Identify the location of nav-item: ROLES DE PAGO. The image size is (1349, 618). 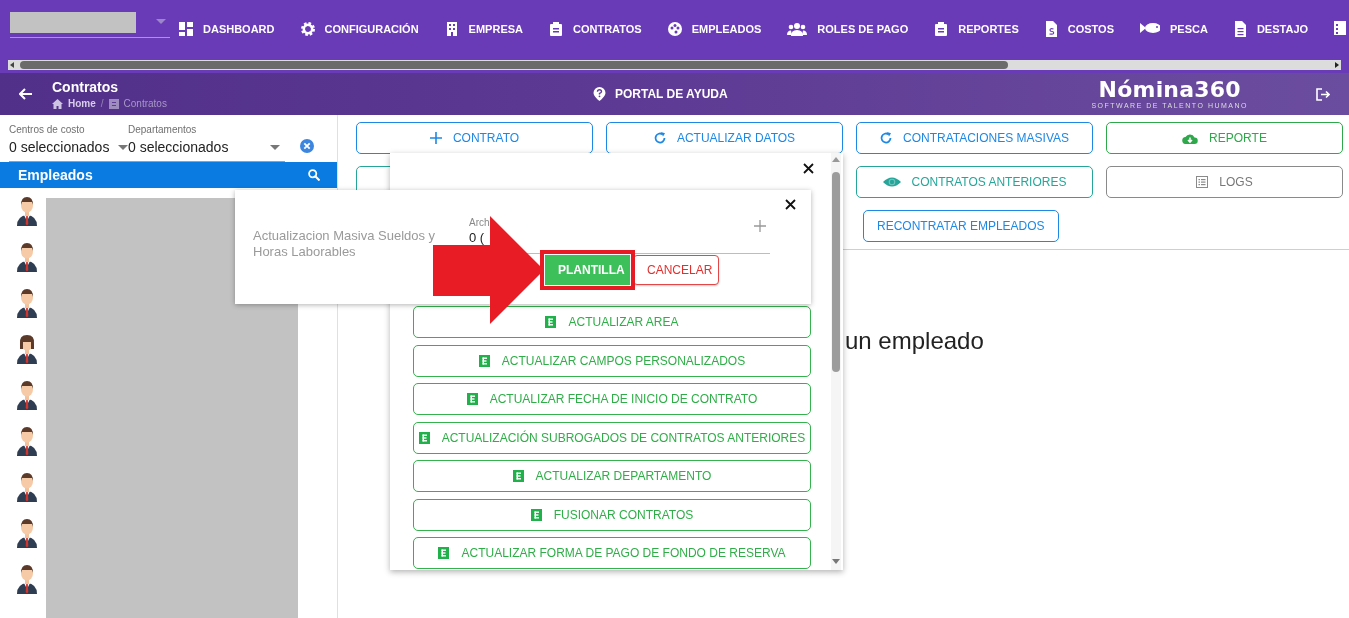
(848, 29).